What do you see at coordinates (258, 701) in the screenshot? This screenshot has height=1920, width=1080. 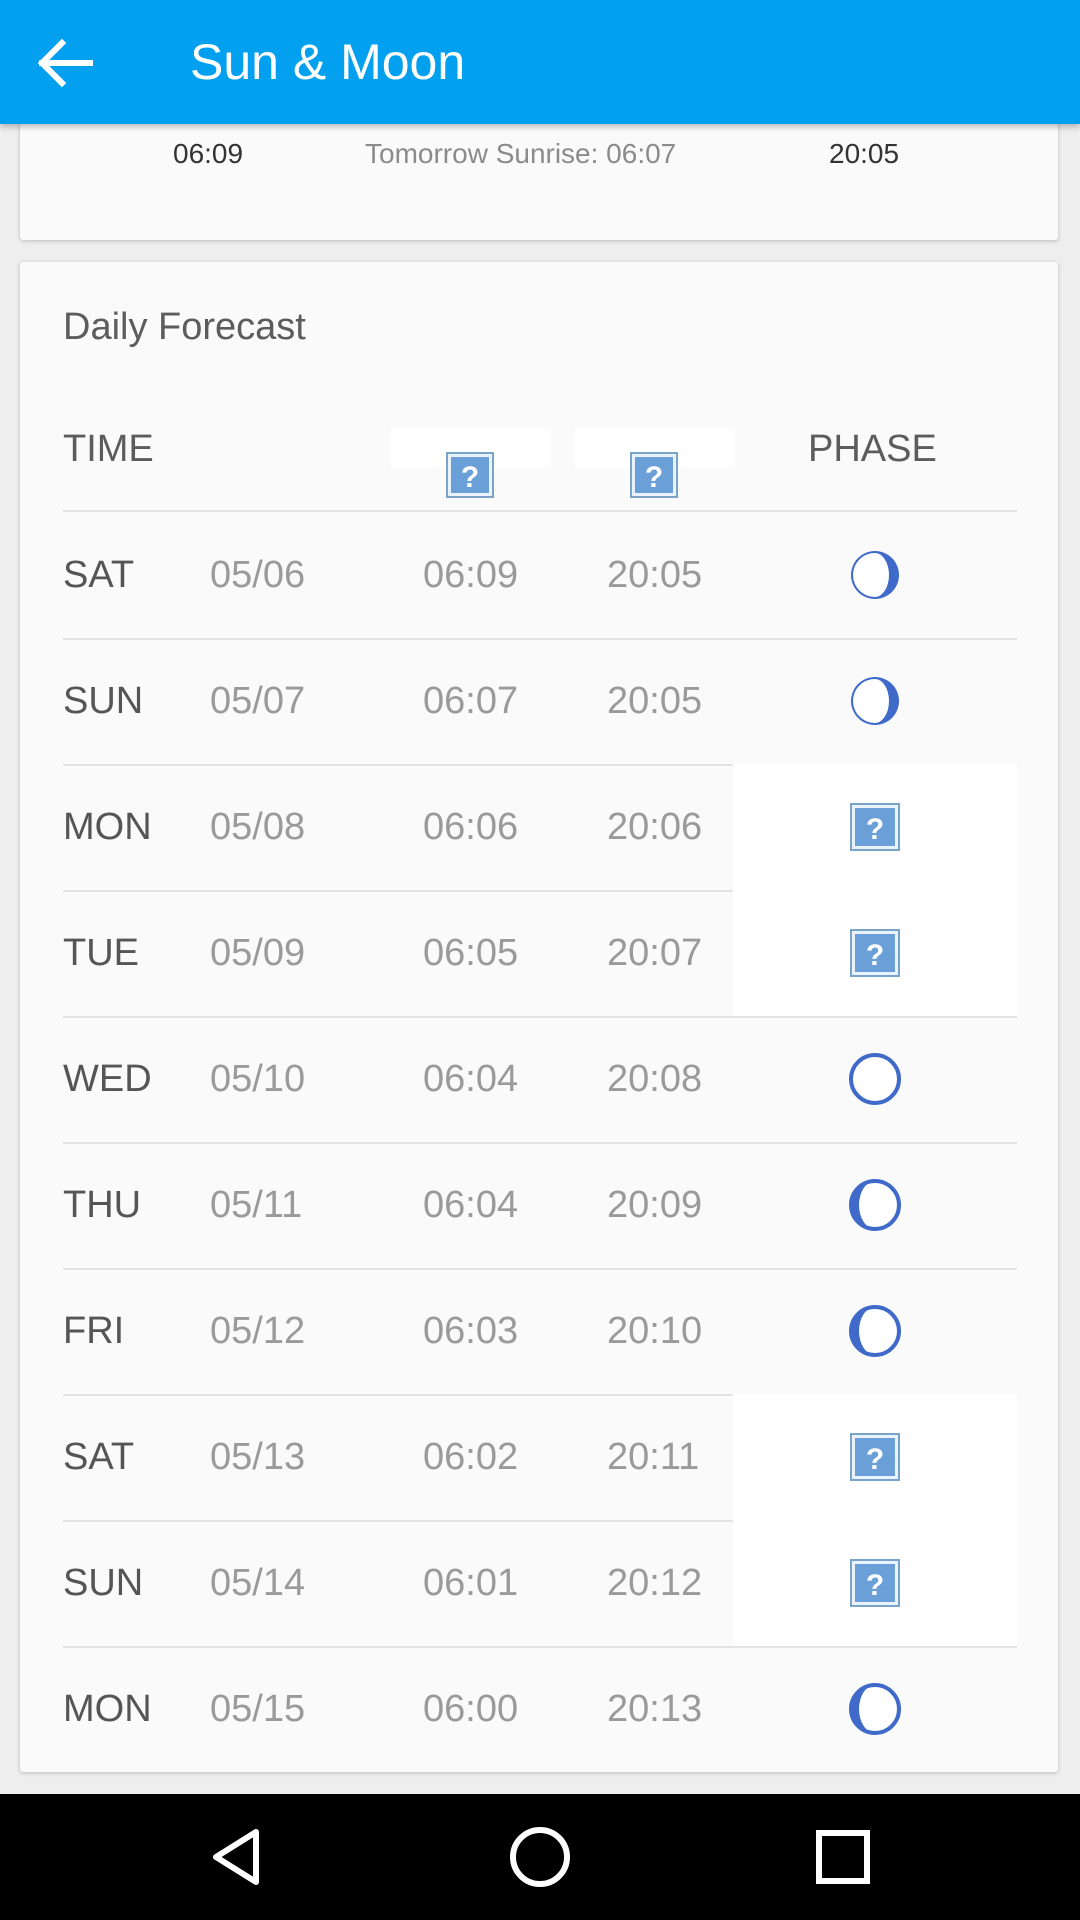 I see `date-label: 05/07` at bounding box center [258, 701].